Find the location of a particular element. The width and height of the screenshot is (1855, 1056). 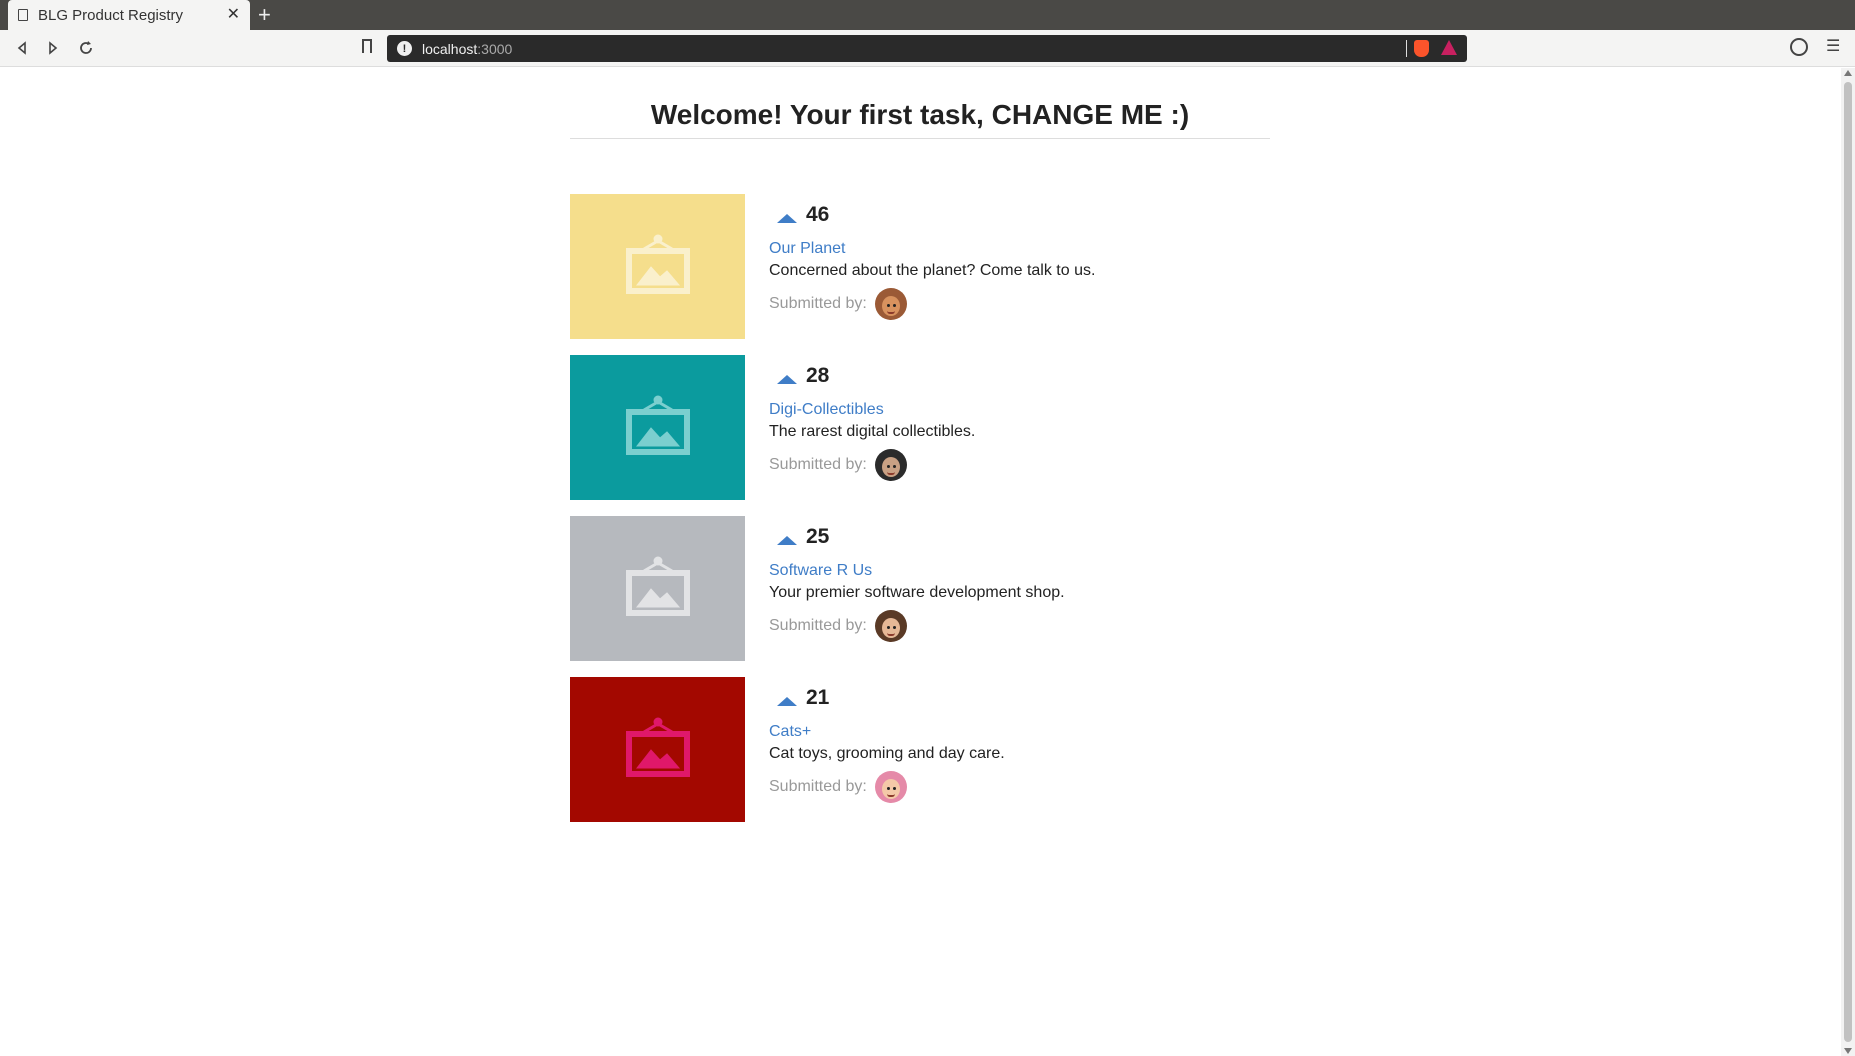

vote-count: 25 is located at coordinates (818, 536).